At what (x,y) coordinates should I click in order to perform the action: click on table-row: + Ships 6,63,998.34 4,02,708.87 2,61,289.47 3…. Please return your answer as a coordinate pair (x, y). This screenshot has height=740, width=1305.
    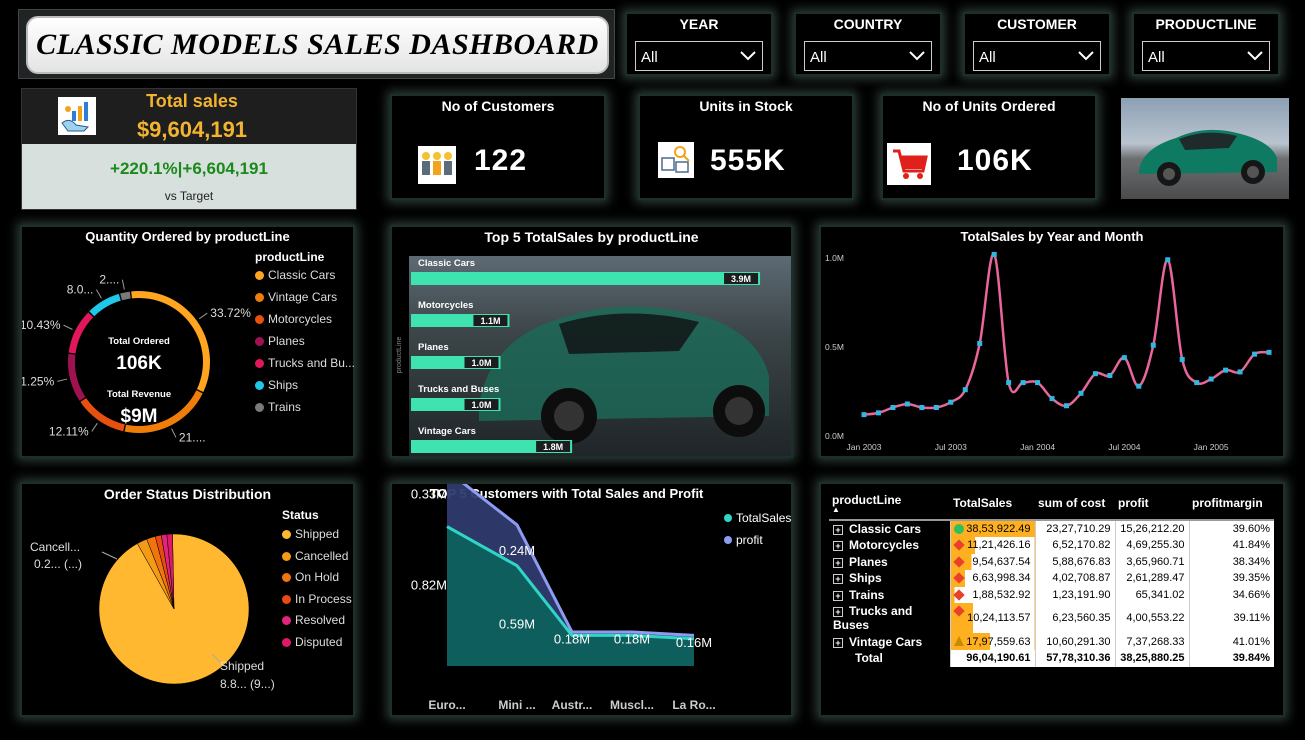
    Looking at the image, I should click on (1051, 578).